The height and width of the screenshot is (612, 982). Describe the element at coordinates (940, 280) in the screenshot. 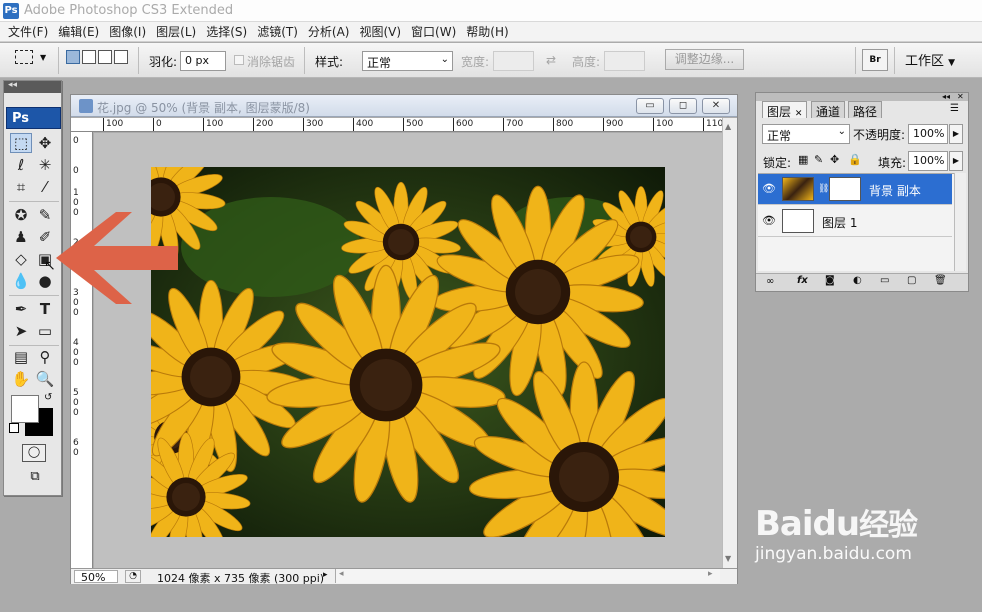

I see `trash-icon: 🗑` at that location.